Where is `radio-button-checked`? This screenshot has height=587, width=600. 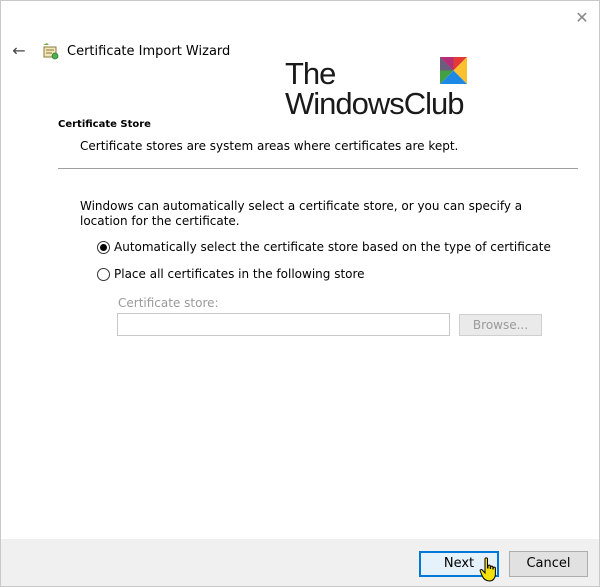 radio-button-checked is located at coordinates (103, 247).